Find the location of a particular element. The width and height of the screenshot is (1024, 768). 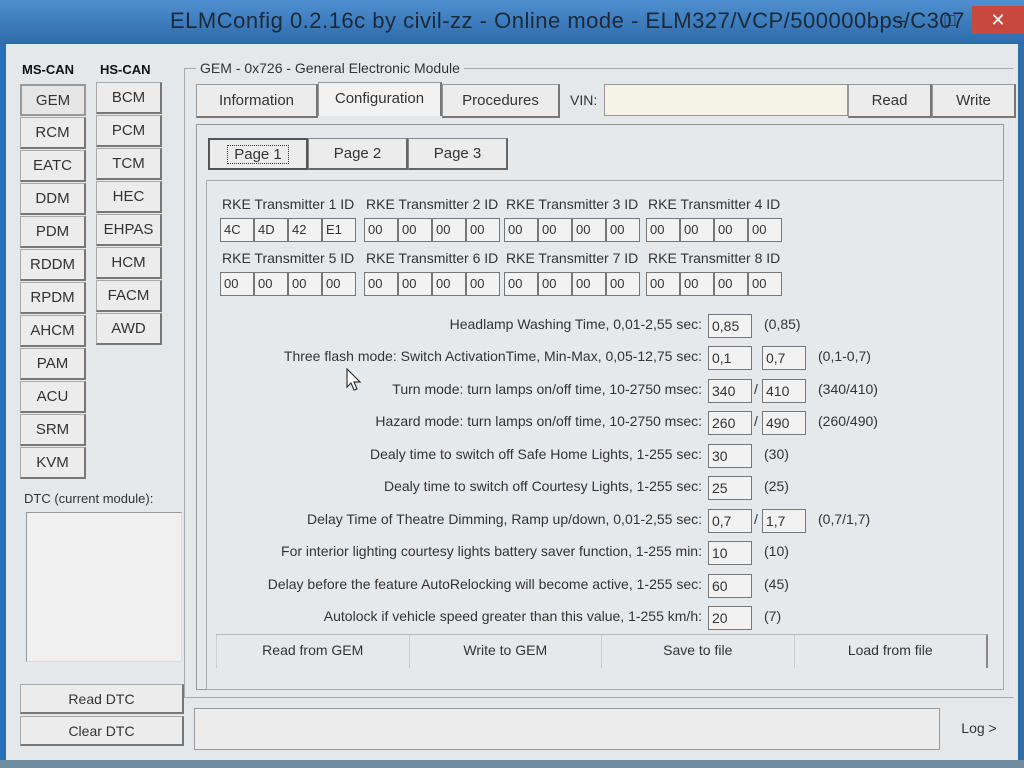

rke-6-id: 00 00 00 00 is located at coordinates (432, 284).